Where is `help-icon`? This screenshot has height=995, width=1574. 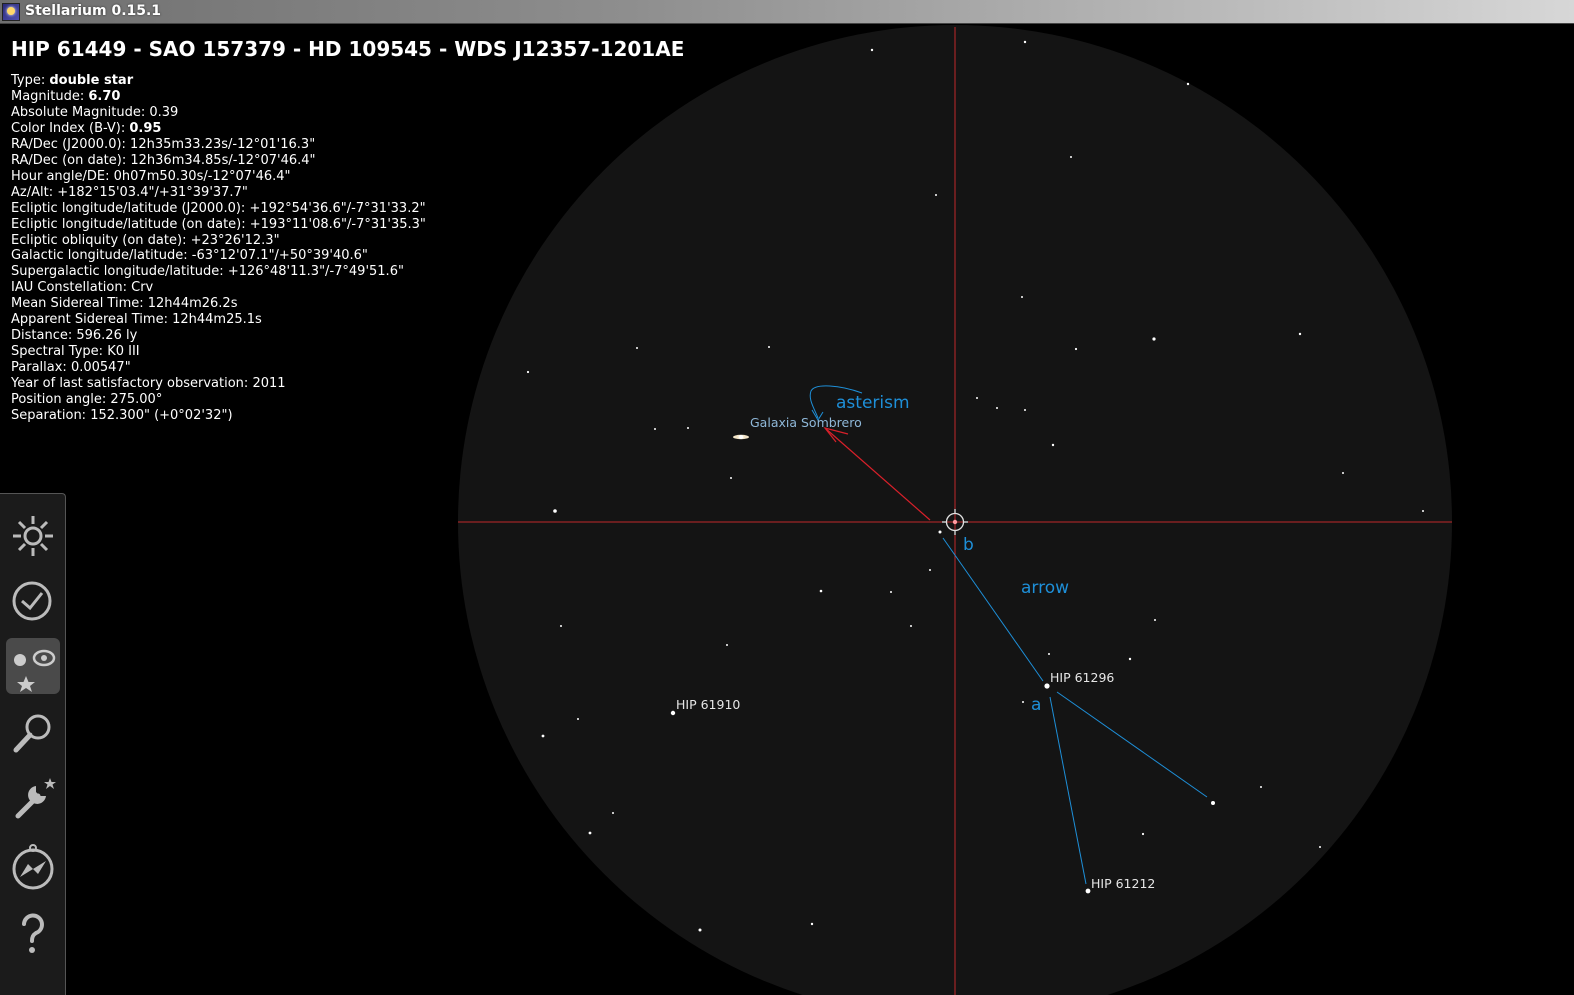
help-icon is located at coordinates (33, 933).